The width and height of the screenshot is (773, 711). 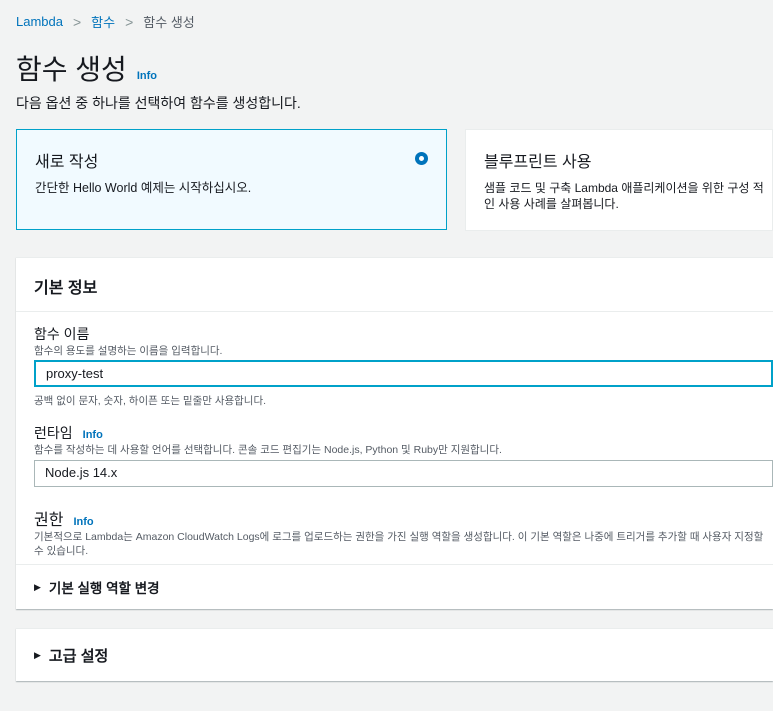 I want to click on option-description: 간단한 Hello World 예제는 시작하십시오., so click(x=143, y=188).